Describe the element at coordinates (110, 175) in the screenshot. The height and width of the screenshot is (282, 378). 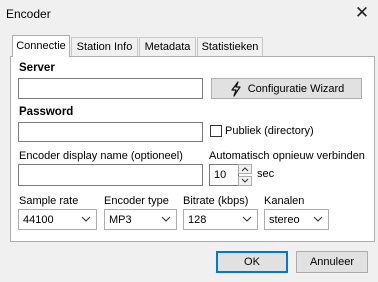
I see `display-name-input` at that location.